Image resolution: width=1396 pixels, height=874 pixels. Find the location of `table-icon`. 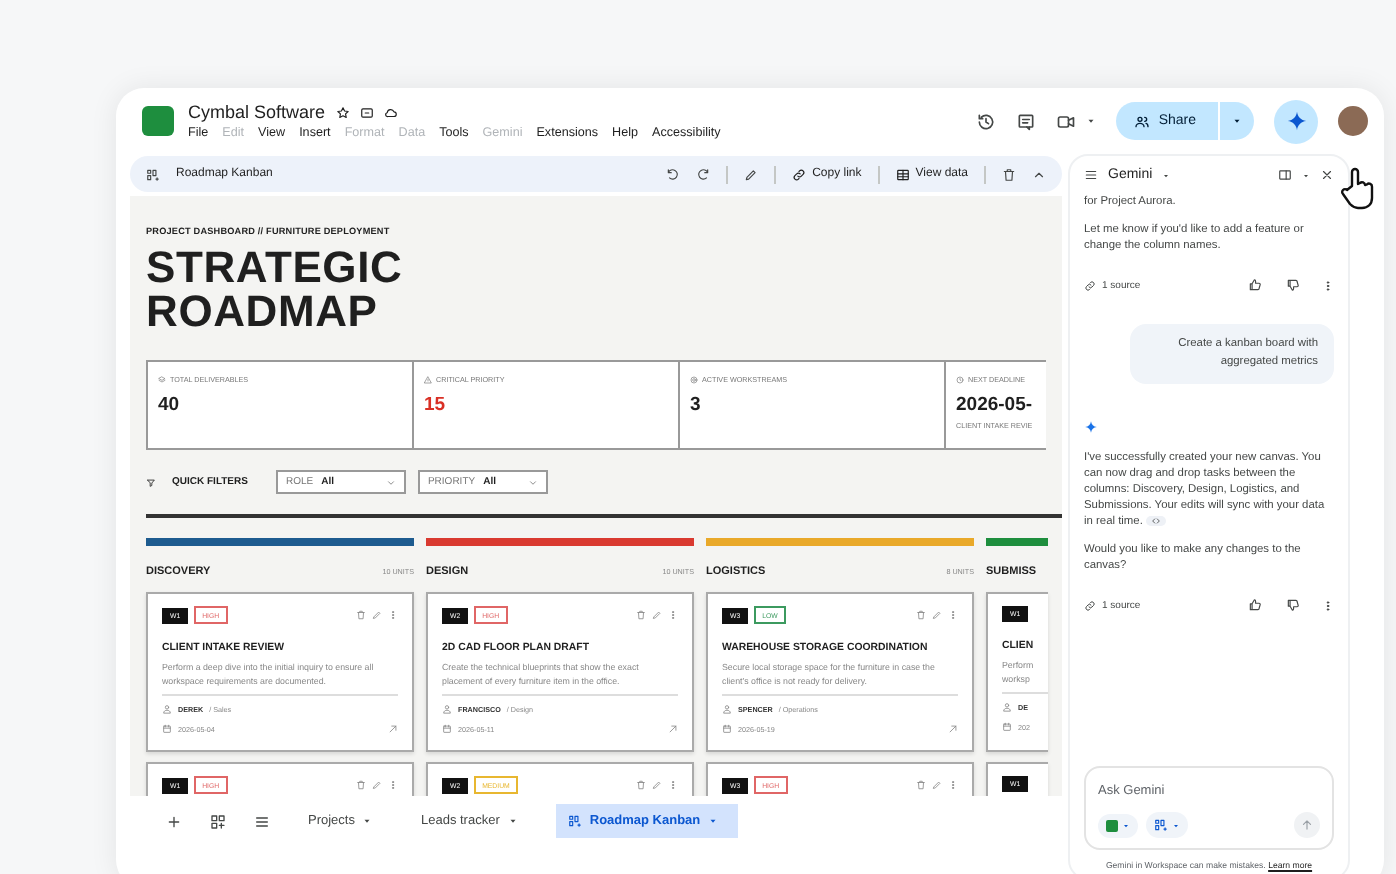

table-icon is located at coordinates (902, 174).